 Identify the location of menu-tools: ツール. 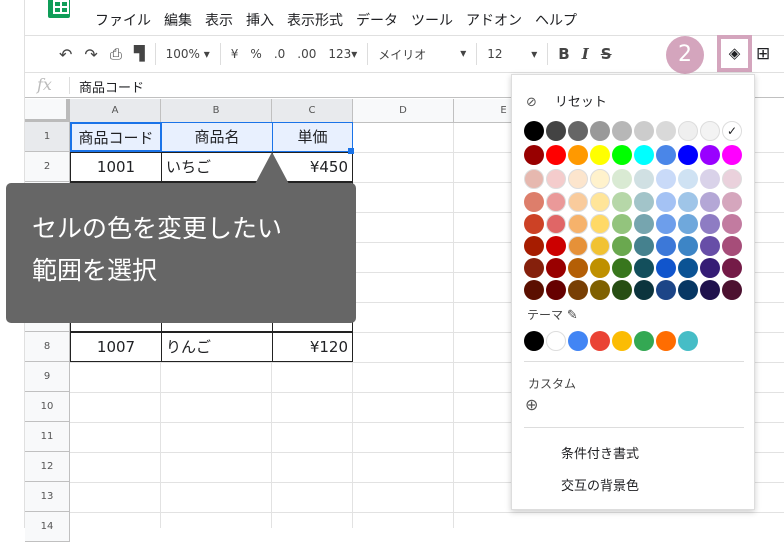
(432, 20).